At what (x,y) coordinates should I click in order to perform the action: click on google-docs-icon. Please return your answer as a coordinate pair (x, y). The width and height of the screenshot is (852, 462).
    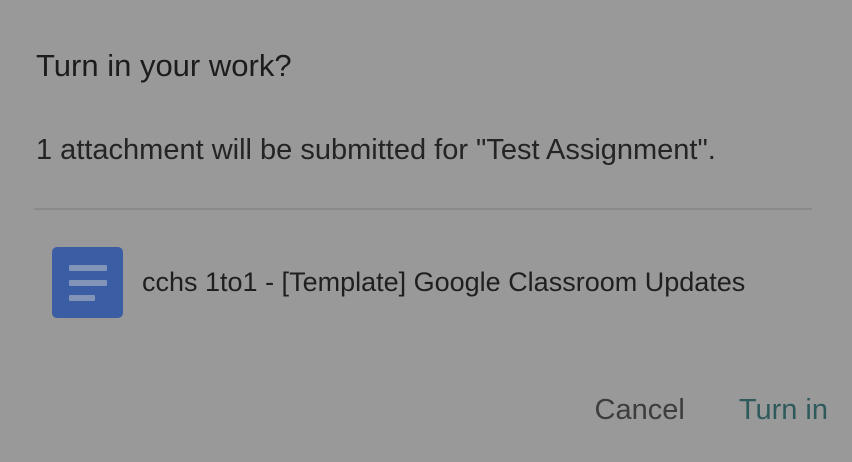
    Looking at the image, I should click on (87, 282).